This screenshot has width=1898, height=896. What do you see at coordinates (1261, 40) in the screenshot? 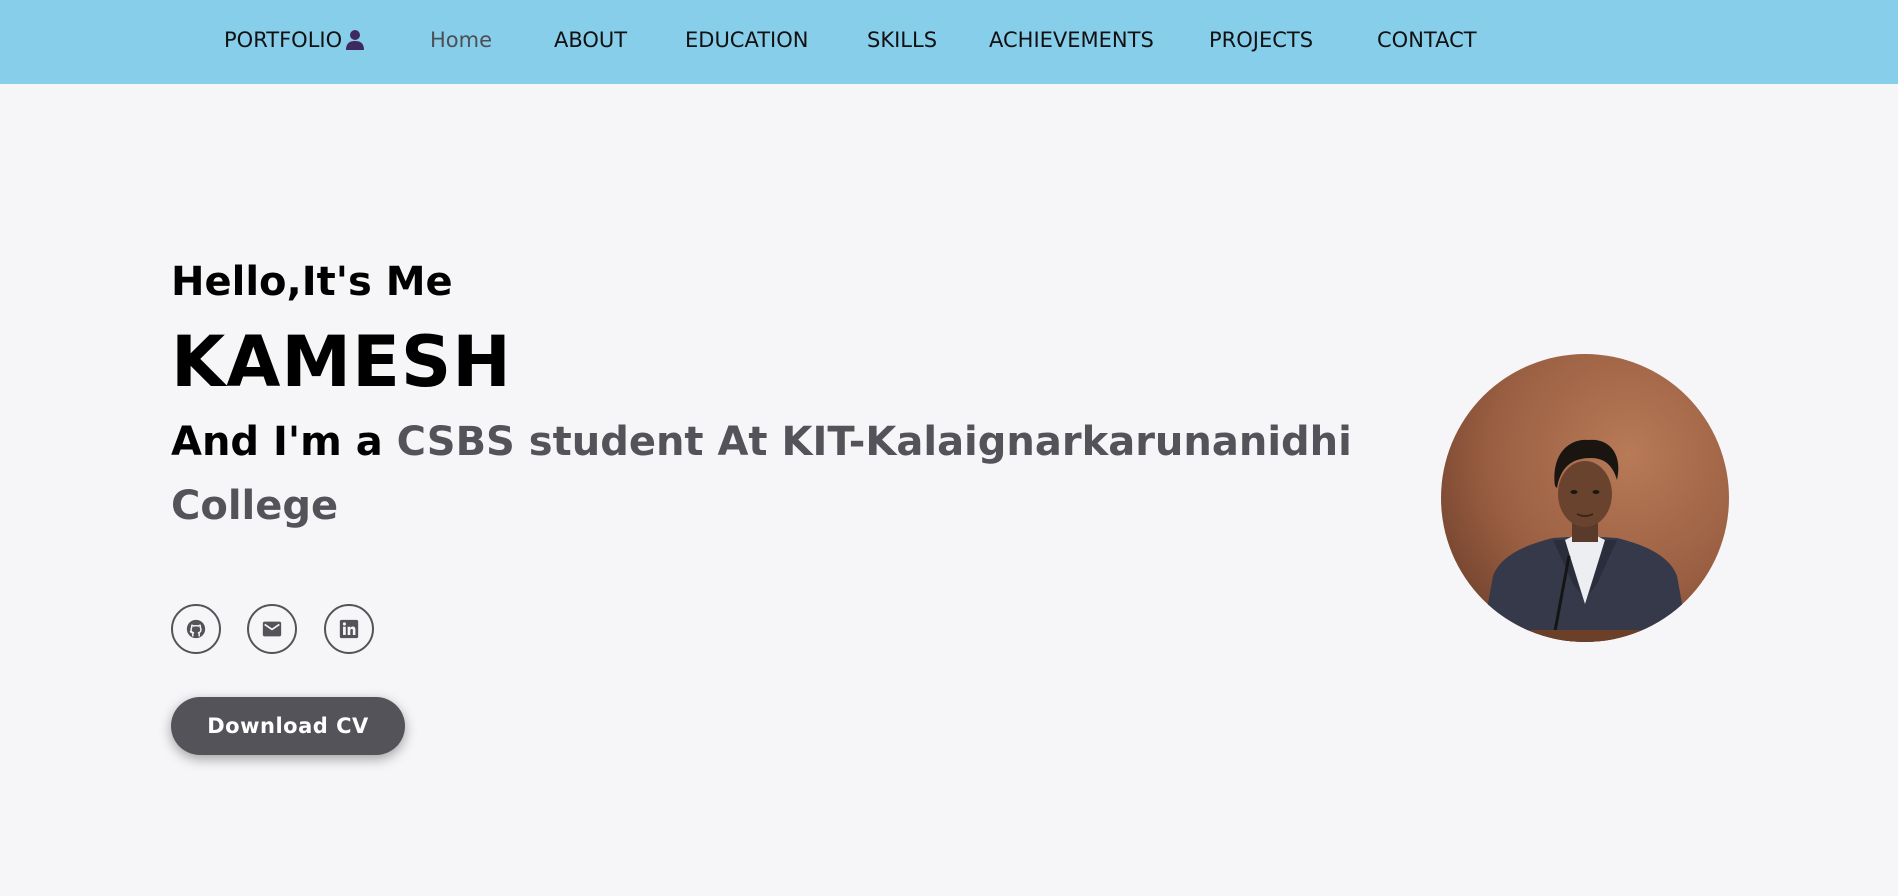
I see `nav-projects: PROJECTS` at bounding box center [1261, 40].